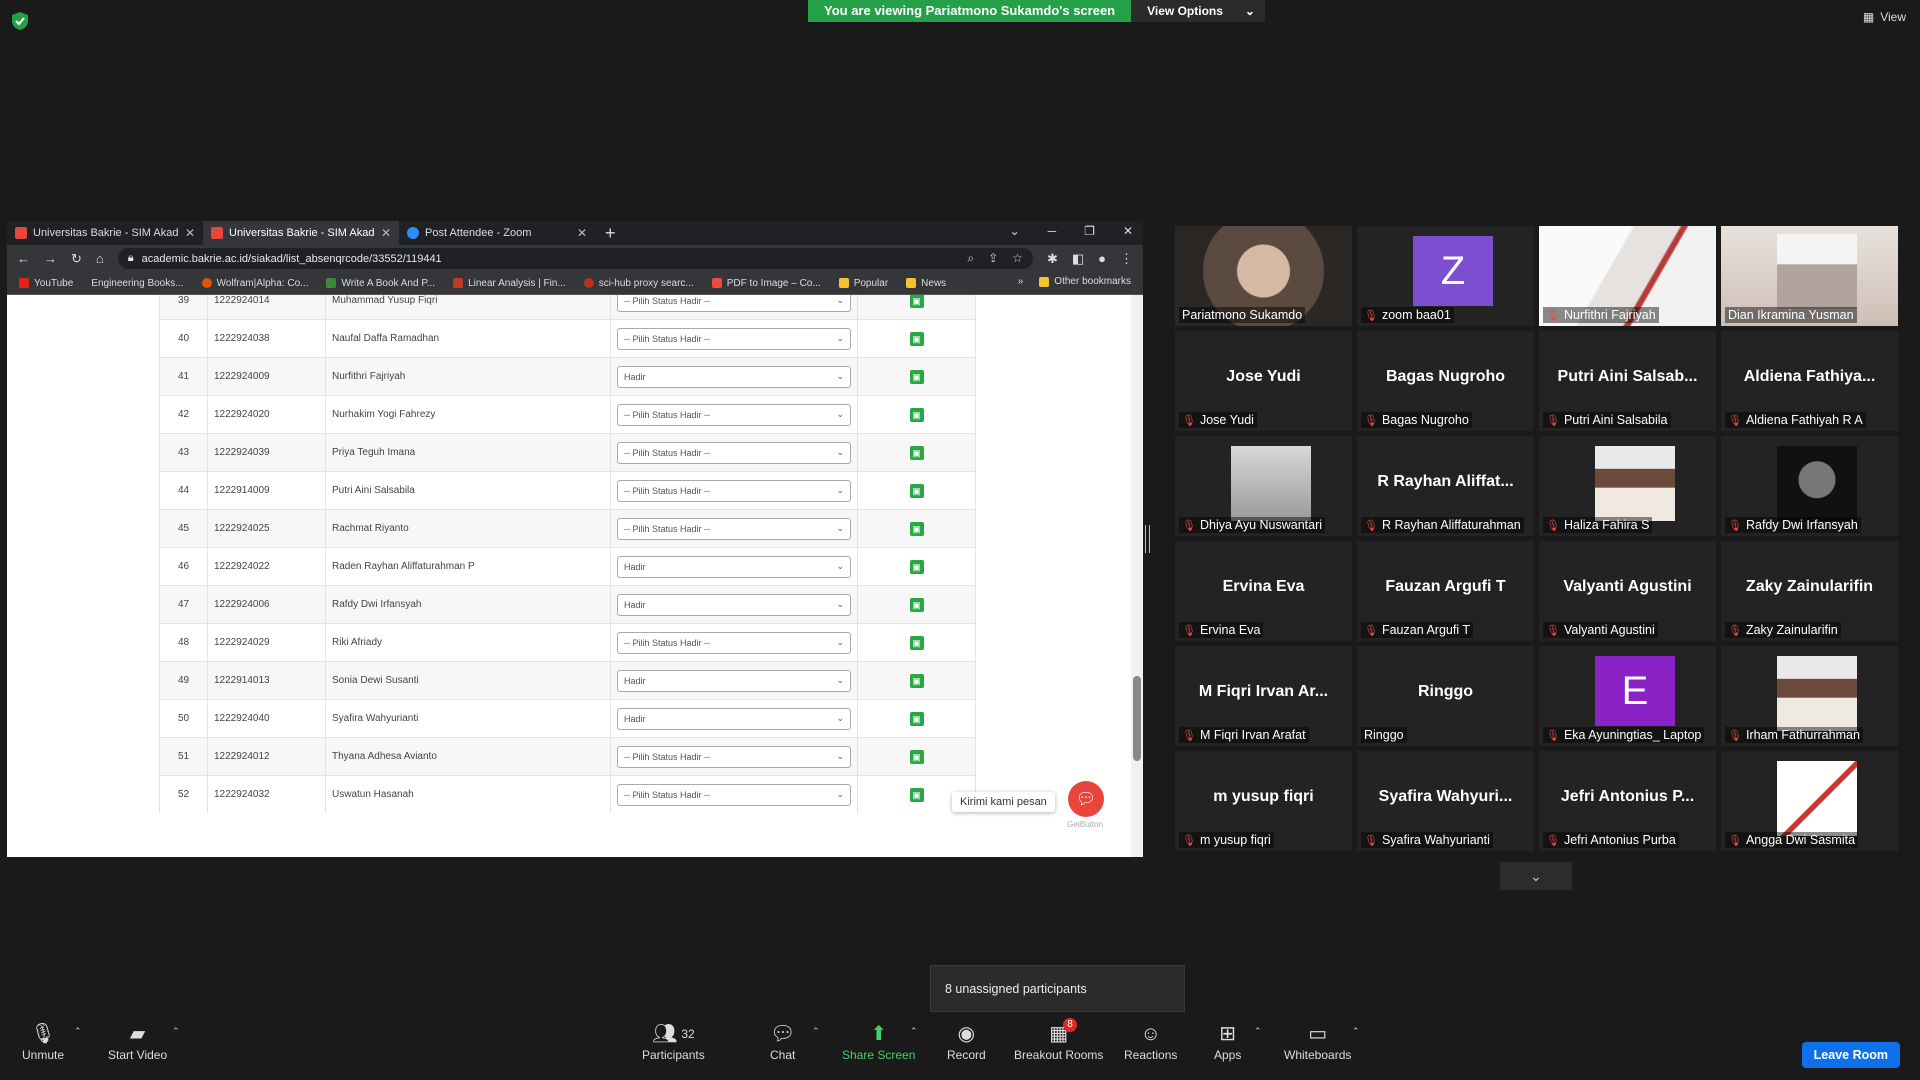  What do you see at coordinates (1445, 801) in the screenshot?
I see `participant-tile: Syafira Wahyuri... 🎙︎ Syafira Wahyurianti` at bounding box center [1445, 801].